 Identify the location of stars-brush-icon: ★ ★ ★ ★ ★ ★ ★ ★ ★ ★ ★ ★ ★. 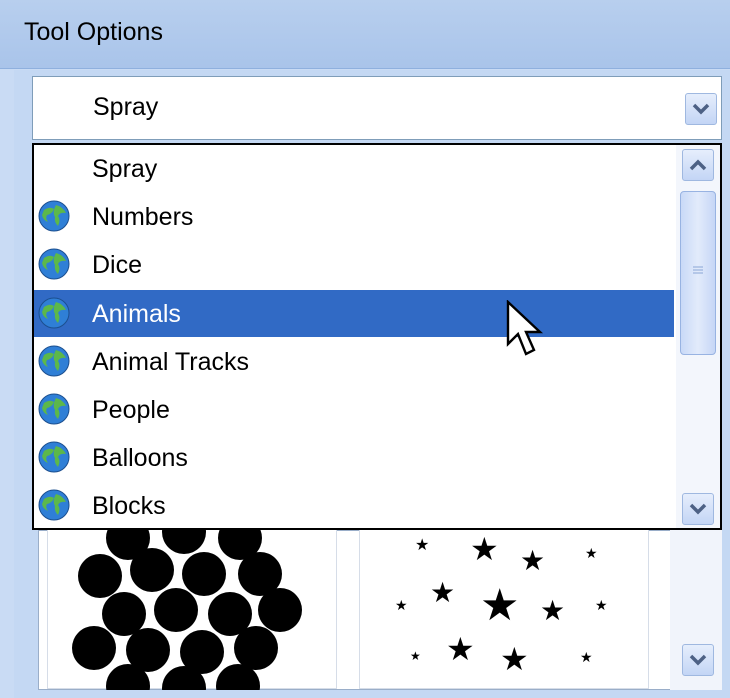
(501, 604).